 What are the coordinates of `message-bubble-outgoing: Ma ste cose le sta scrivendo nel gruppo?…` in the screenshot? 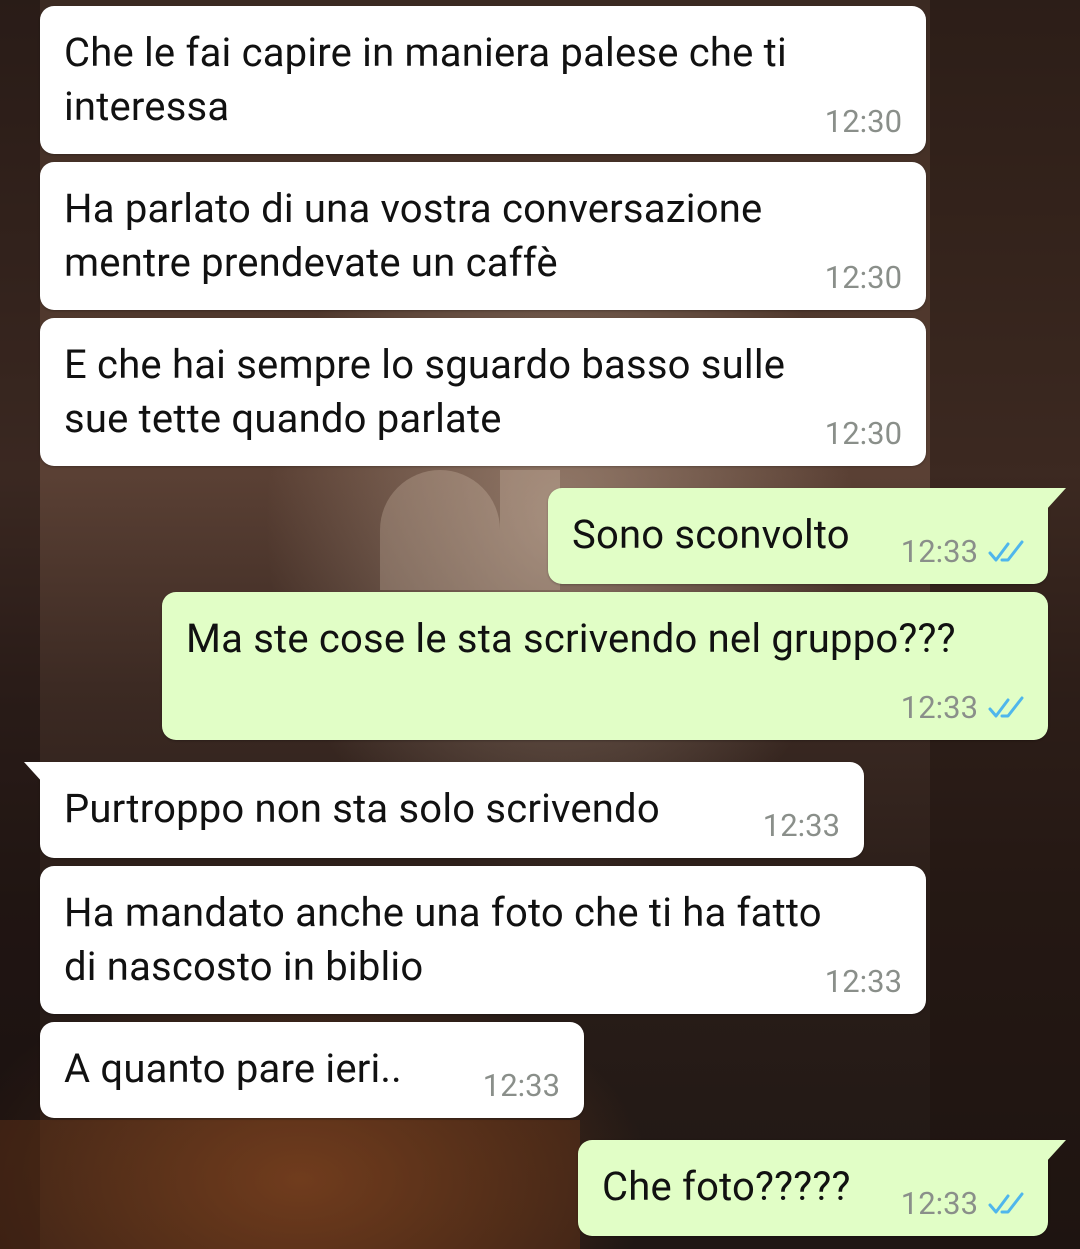 It's located at (605, 666).